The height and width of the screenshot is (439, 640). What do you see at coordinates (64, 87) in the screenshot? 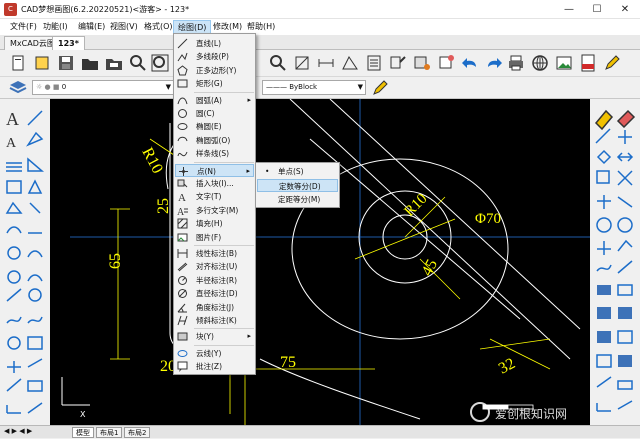
I see `layer-value: 0` at bounding box center [64, 87].